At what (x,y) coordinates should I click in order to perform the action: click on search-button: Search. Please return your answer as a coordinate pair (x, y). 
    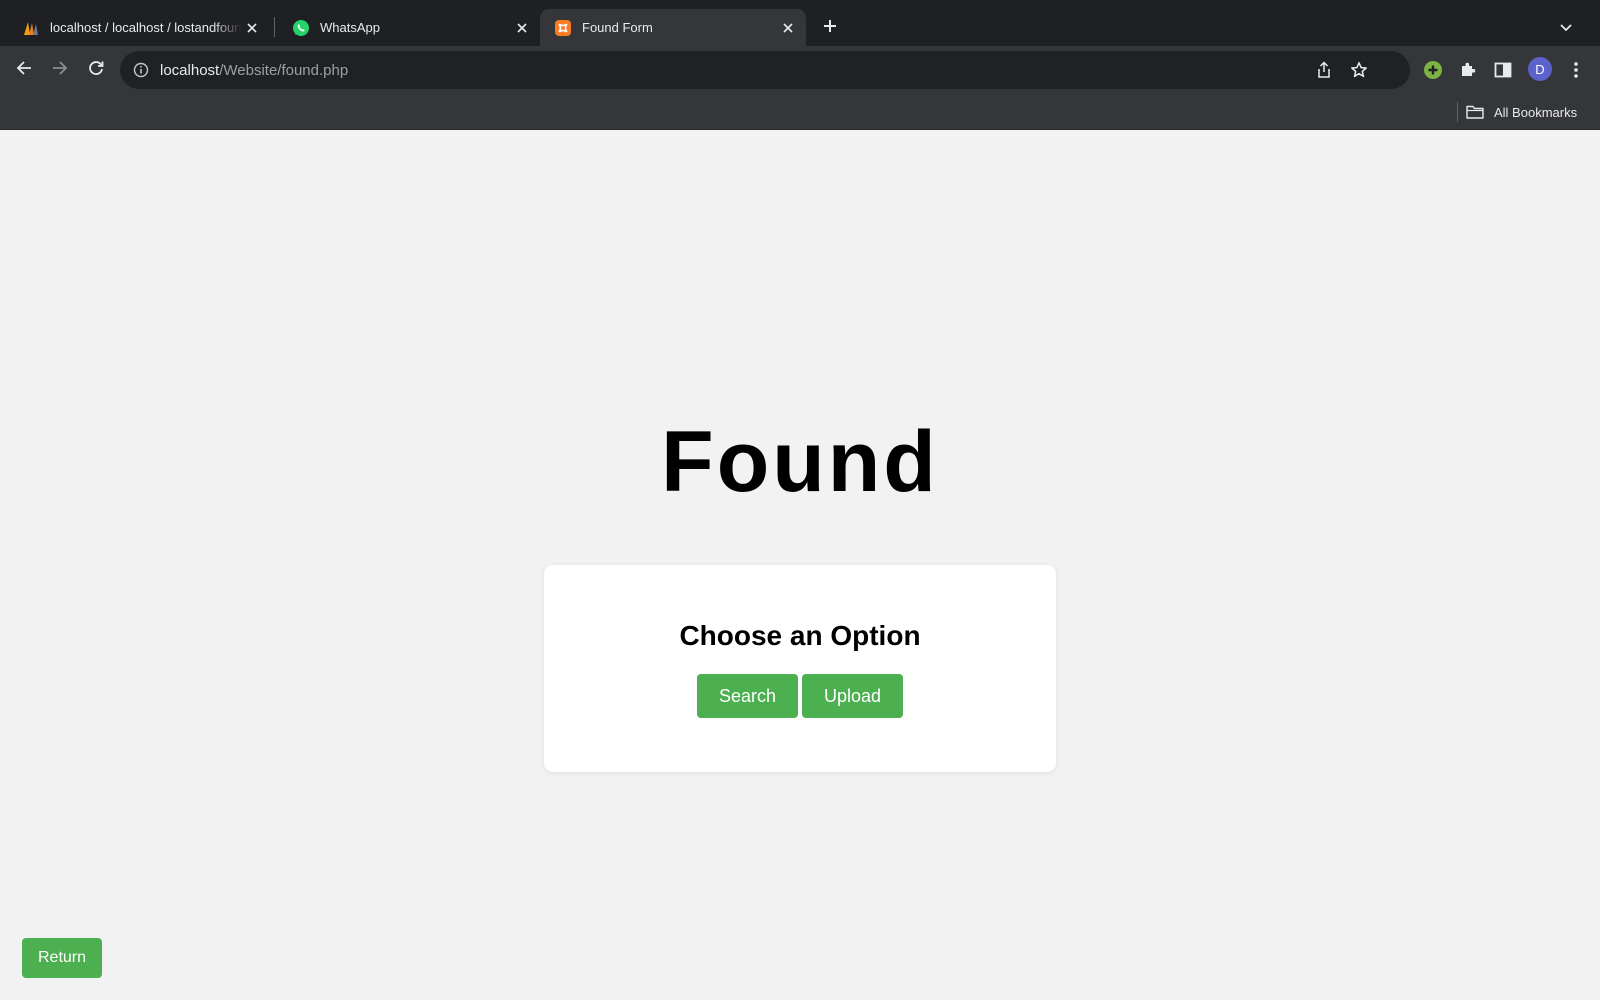
    Looking at the image, I should click on (747, 696).